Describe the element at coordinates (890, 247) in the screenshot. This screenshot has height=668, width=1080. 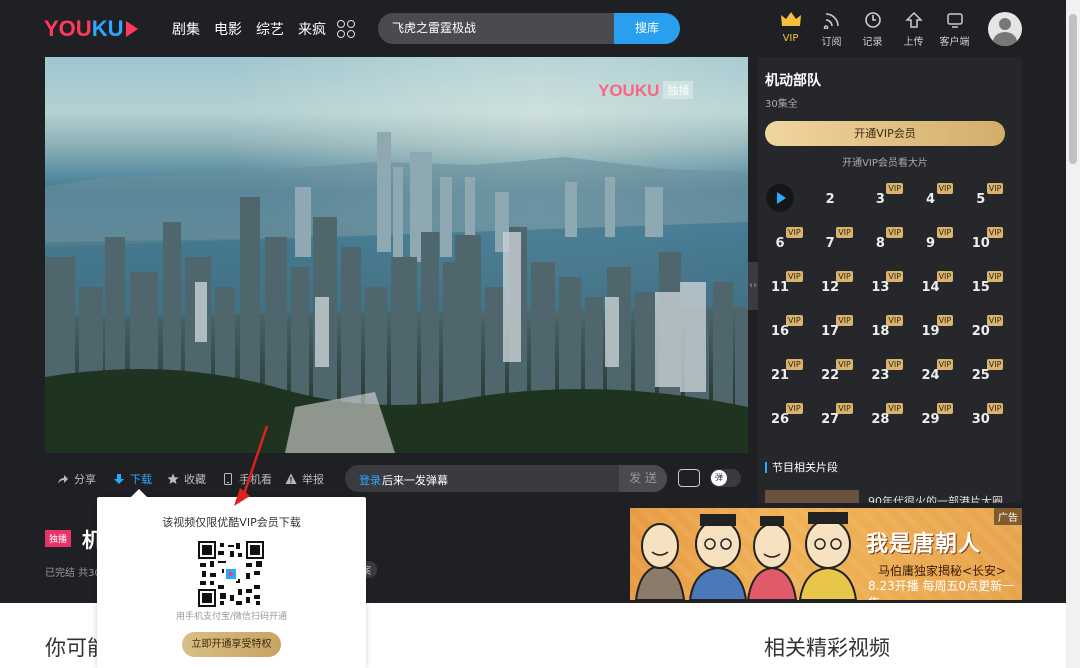
I see `episode-8: 8 VIP` at that location.